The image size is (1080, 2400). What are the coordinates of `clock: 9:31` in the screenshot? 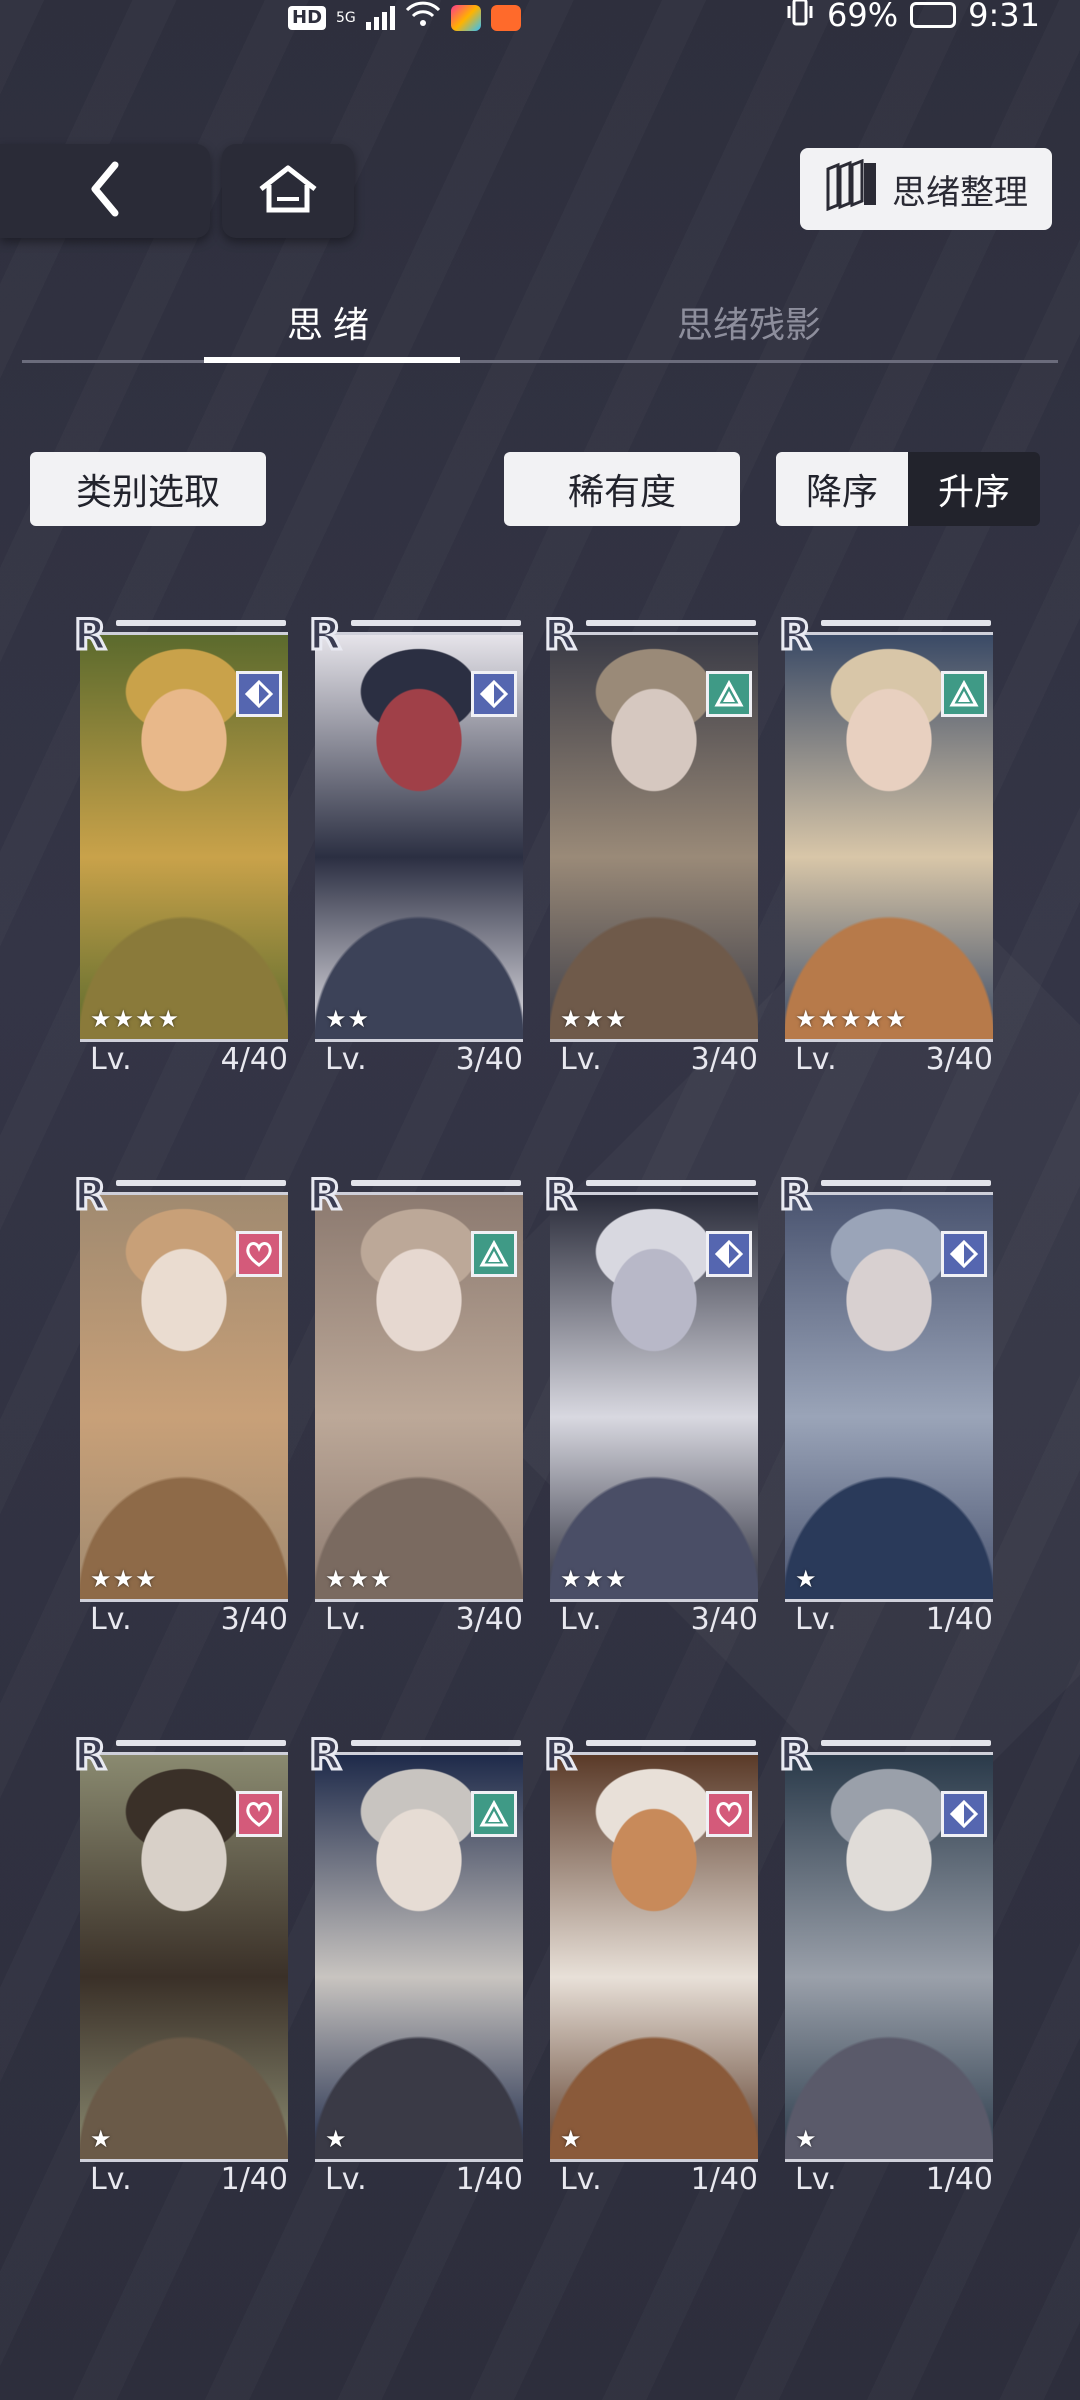 It's located at (1004, 17).